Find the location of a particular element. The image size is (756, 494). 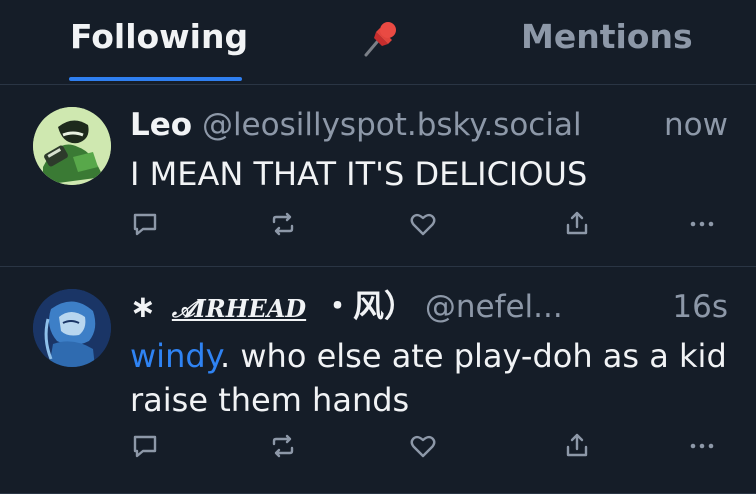

handle: @leosillyspot.bsky.social is located at coordinates (392, 125).